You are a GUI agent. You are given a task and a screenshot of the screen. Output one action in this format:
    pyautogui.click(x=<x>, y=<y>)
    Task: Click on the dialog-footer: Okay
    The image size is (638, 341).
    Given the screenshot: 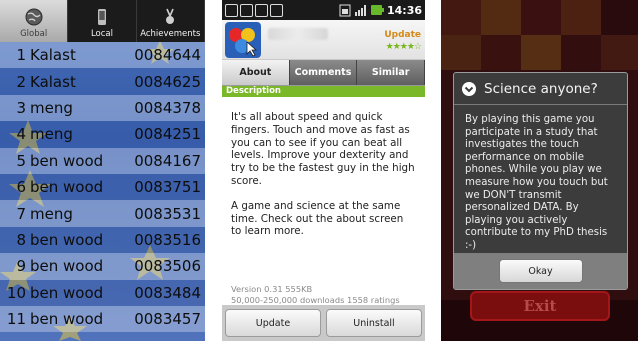 What is the action you would take?
    pyautogui.click(x=540, y=271)
    